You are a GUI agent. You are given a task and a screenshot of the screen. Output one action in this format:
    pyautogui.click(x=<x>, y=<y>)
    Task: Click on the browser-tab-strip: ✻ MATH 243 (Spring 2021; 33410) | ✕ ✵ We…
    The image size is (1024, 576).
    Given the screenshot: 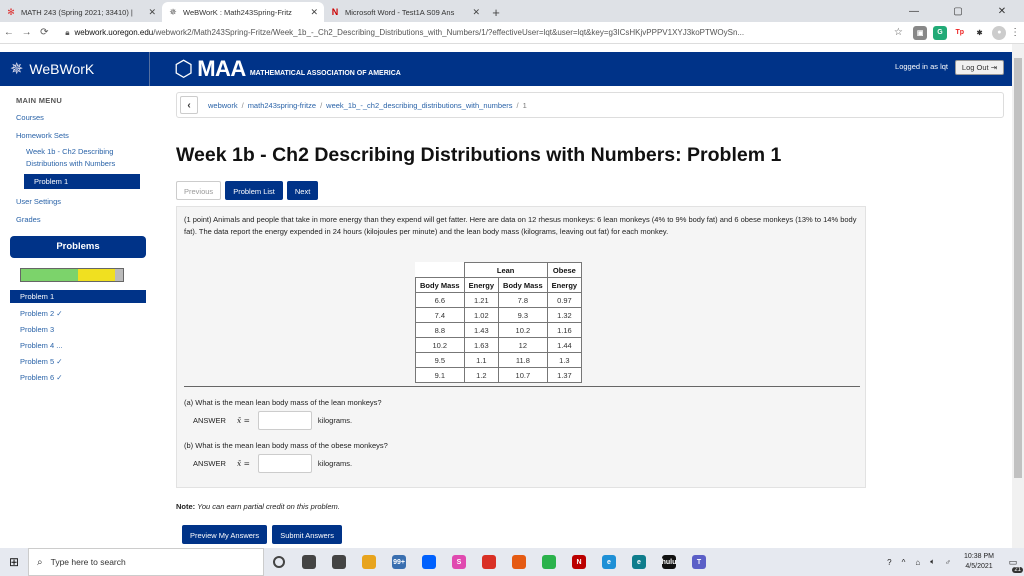 What is the action you would take?
    pyautogui.click(x=512, y=11)
    